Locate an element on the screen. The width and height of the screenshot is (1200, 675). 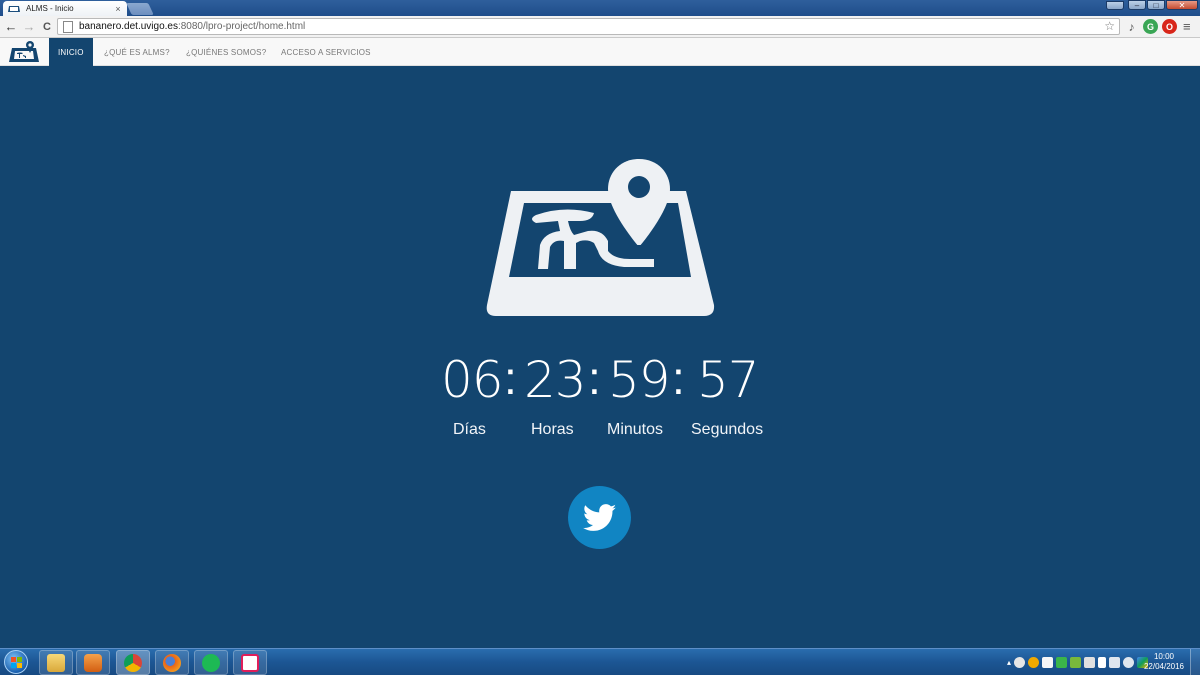
clock-time: 10:00 is located at coordinates (1164, 656).